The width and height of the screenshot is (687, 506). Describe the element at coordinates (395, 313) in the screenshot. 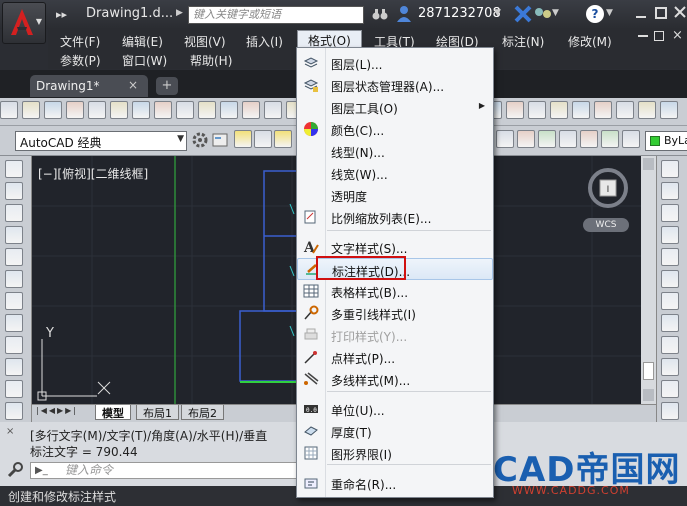

I see `format-menu-item: 多重引线样式(I)` at that location.